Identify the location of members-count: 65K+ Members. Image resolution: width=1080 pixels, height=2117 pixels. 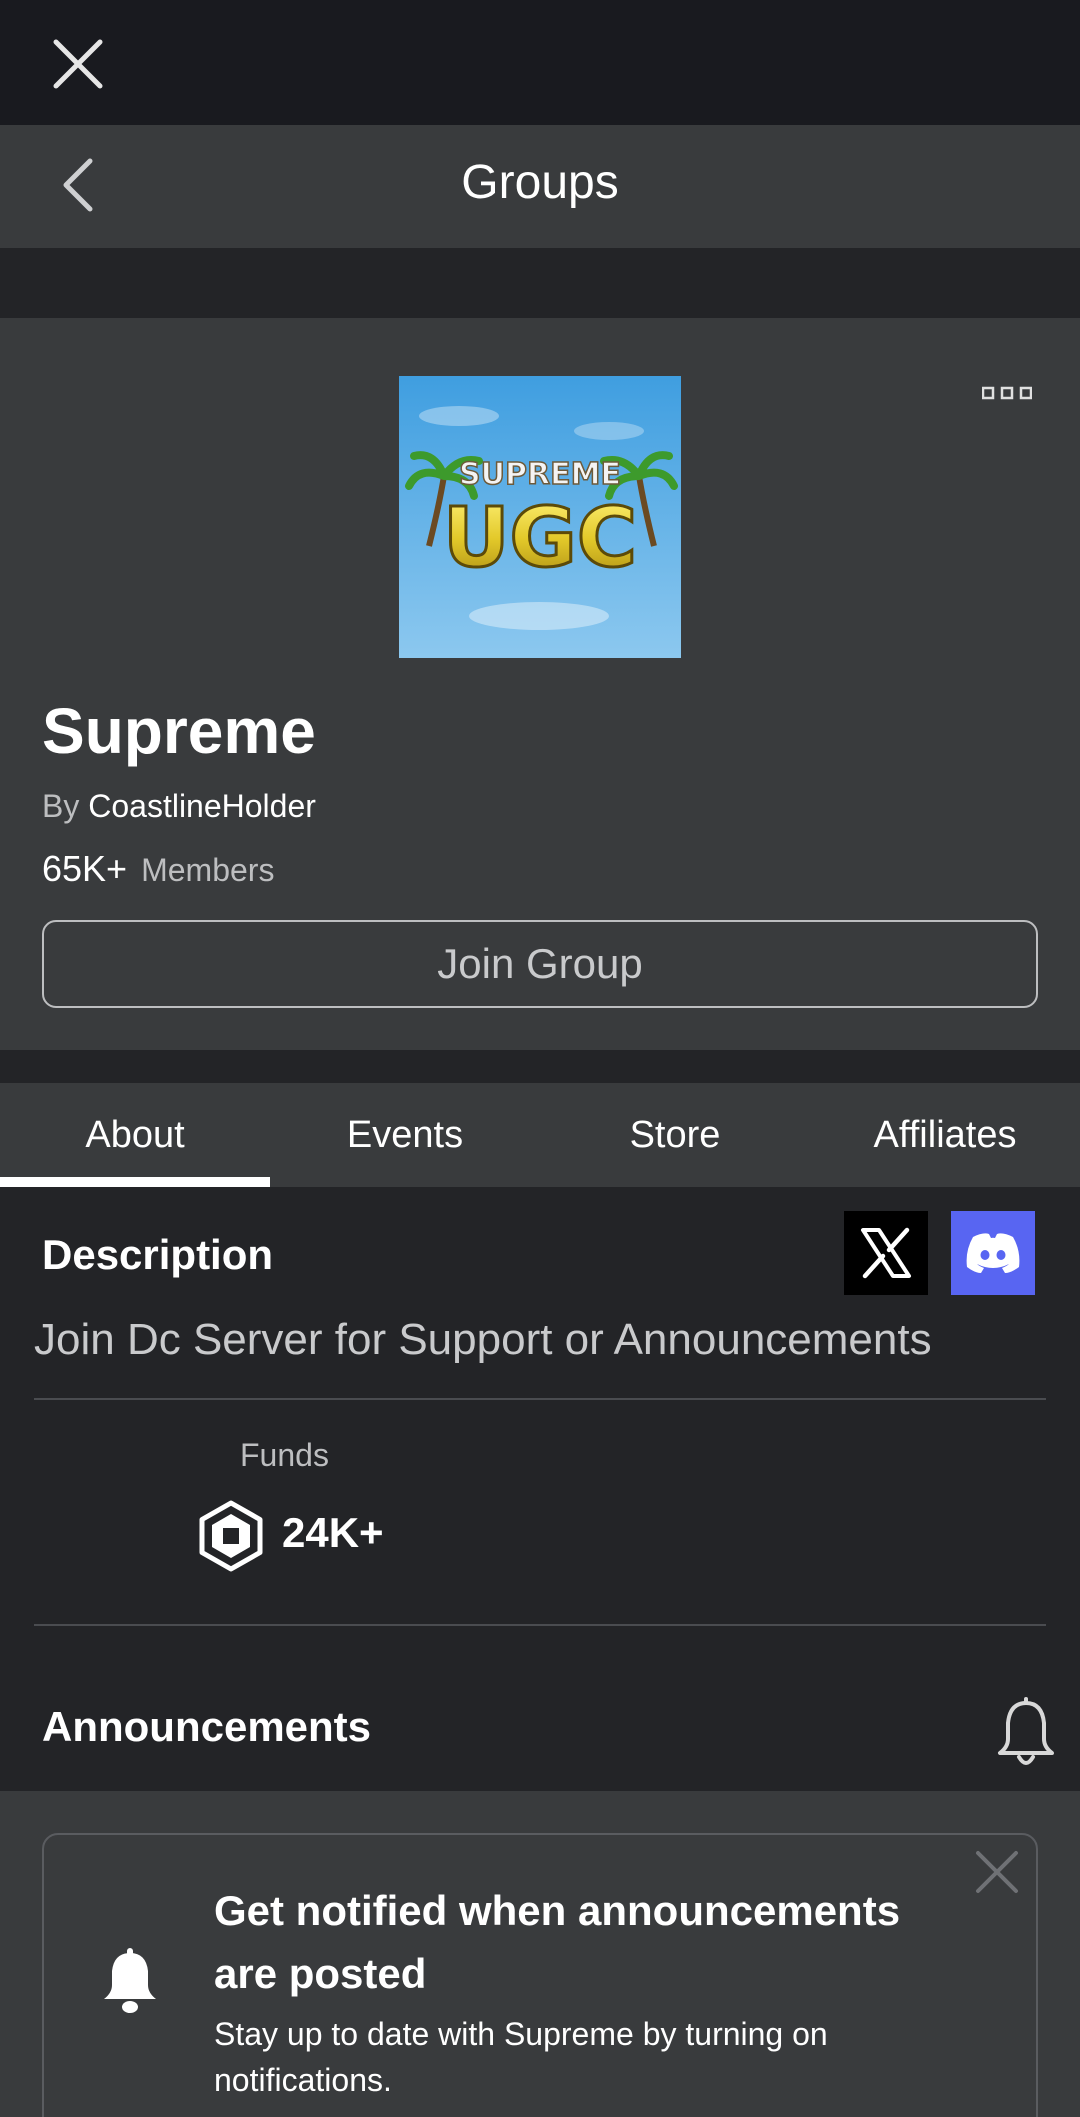
(158, 869).